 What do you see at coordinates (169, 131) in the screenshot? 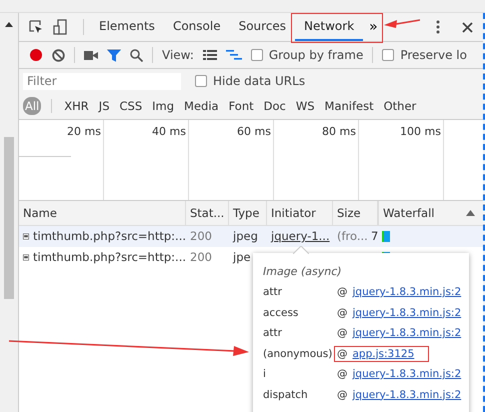
I see `time-tick: 40 ms` at bounding box center [169, 131].